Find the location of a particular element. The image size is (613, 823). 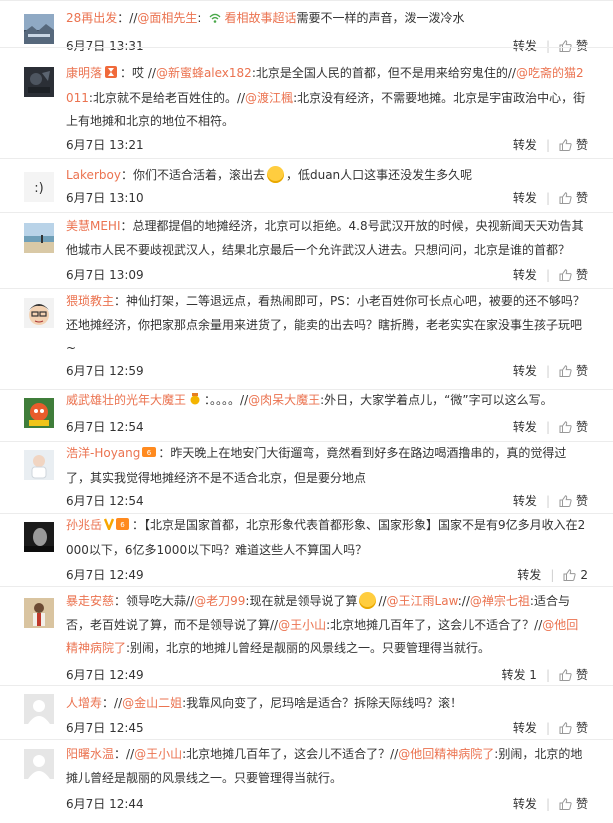

comment-meta: 6月7日 12:45 转发 | 赞 is located at coordinates (327, 728).